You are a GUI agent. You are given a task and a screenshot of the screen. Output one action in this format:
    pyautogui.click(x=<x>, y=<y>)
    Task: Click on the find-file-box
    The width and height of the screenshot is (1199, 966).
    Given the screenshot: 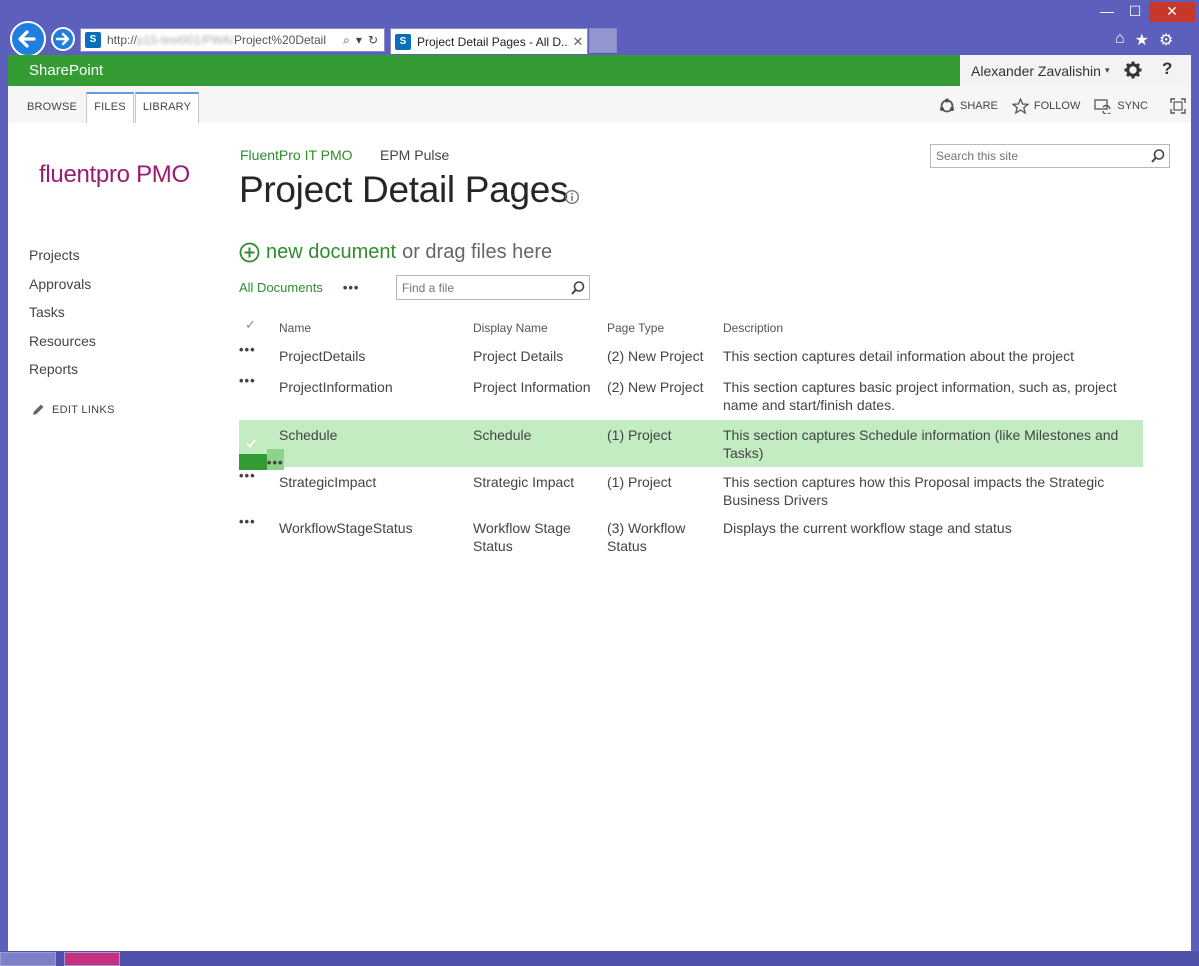 What is the action you would take?
    pyautogui.click(x=493, y=287)
    